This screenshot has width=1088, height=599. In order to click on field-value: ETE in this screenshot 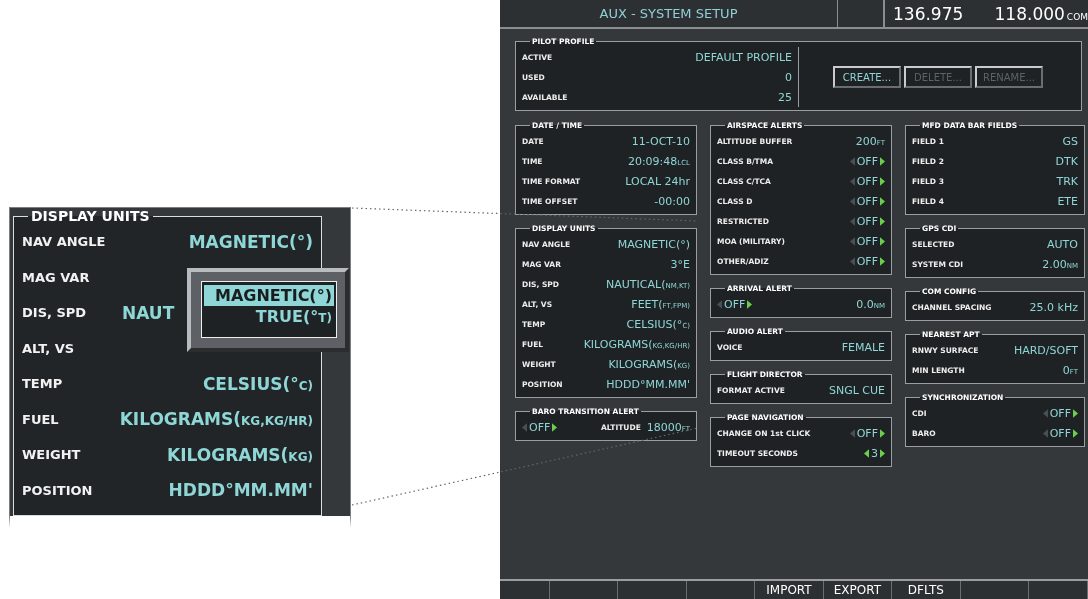, I will do `click(1067, 201)`.